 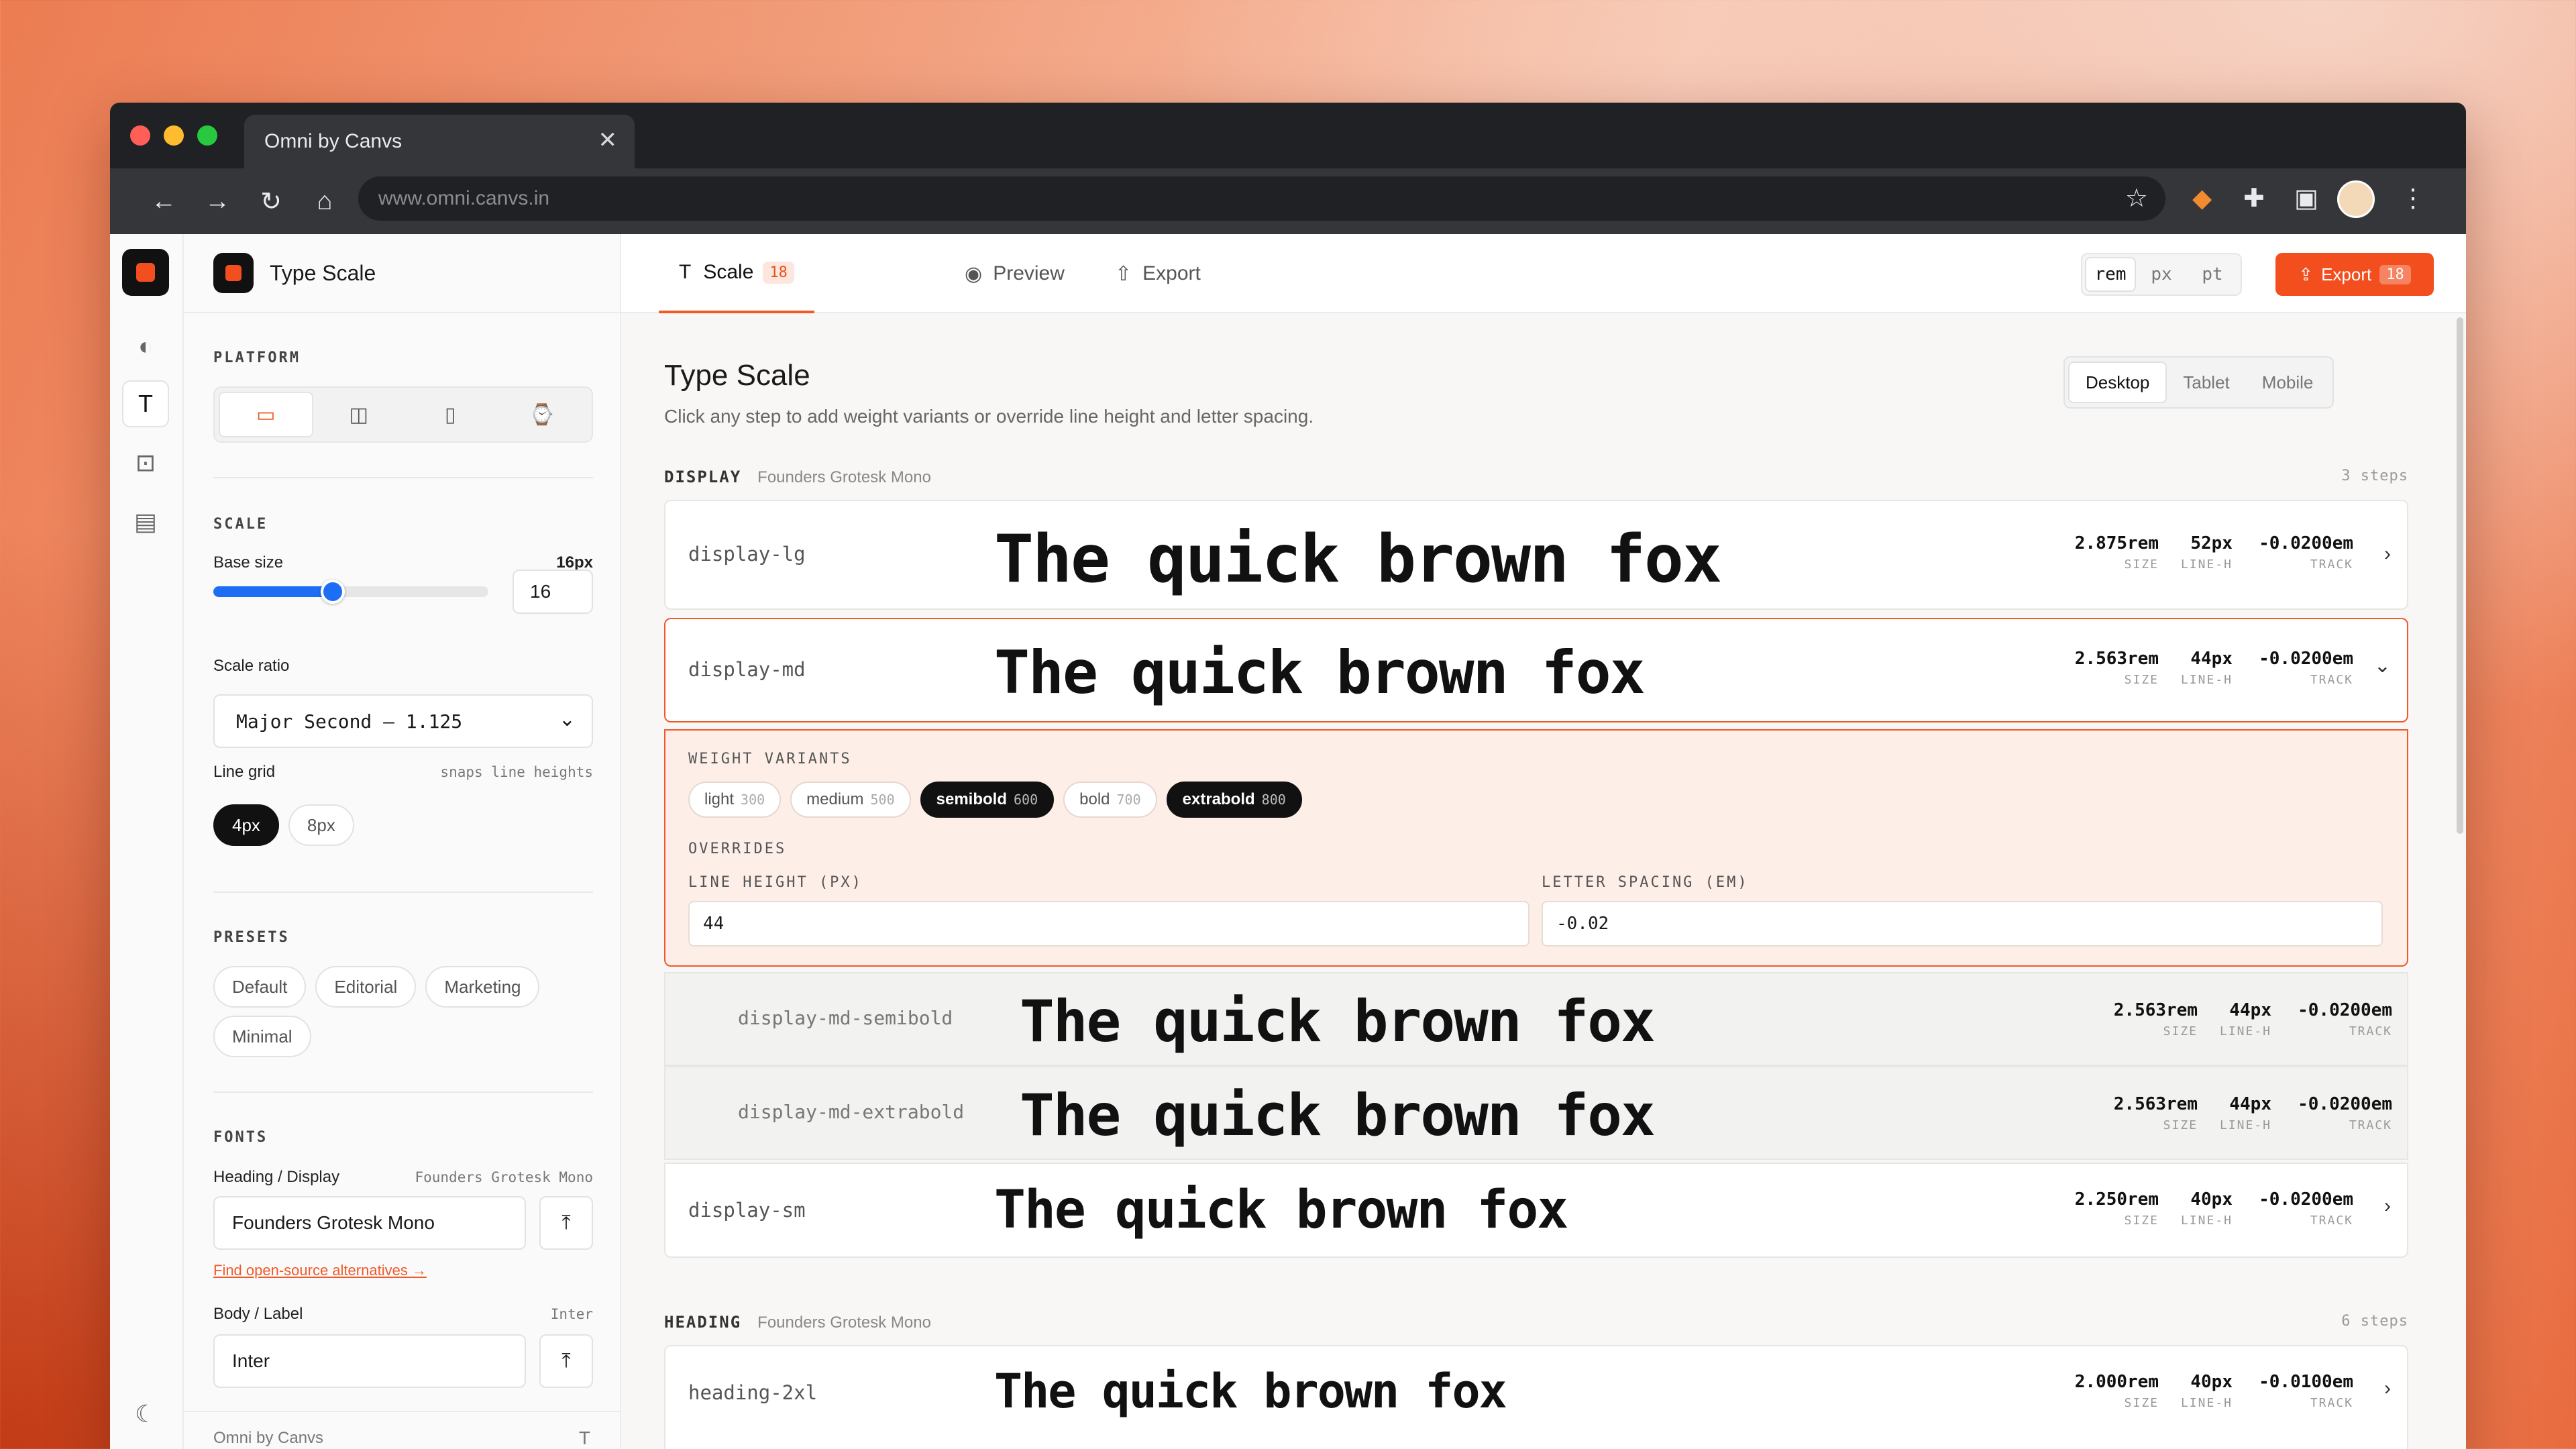 I want to click on line-grid-8px: 8px, so click(x=321, y=825).